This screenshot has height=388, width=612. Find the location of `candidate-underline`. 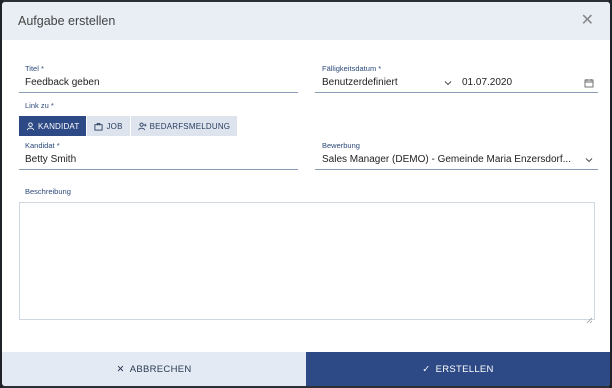

candidate-underline is located at coordinates (158, 169).